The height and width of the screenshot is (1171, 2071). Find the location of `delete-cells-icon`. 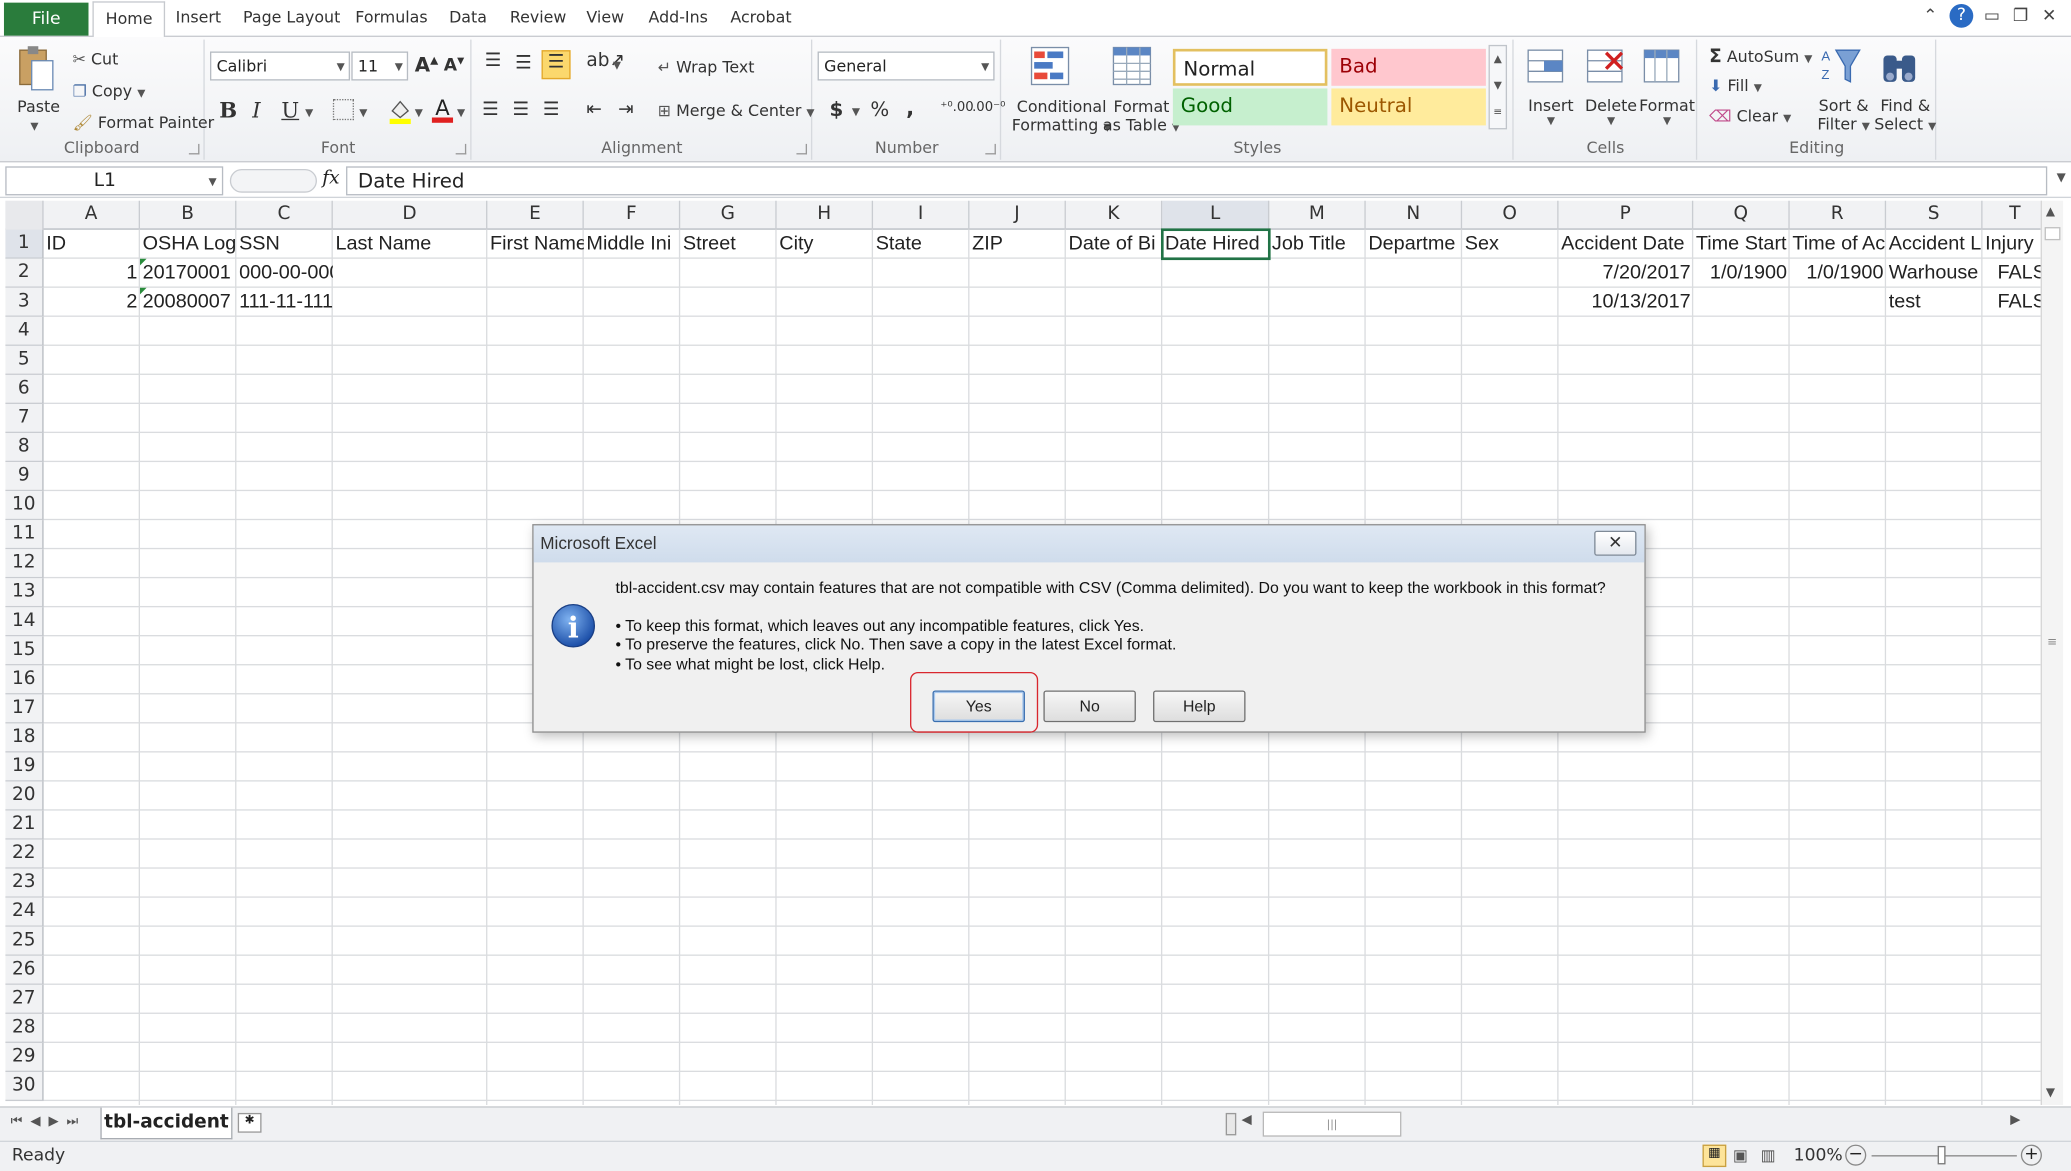

delete-cells-icon is located at coordinates (1606, 66).